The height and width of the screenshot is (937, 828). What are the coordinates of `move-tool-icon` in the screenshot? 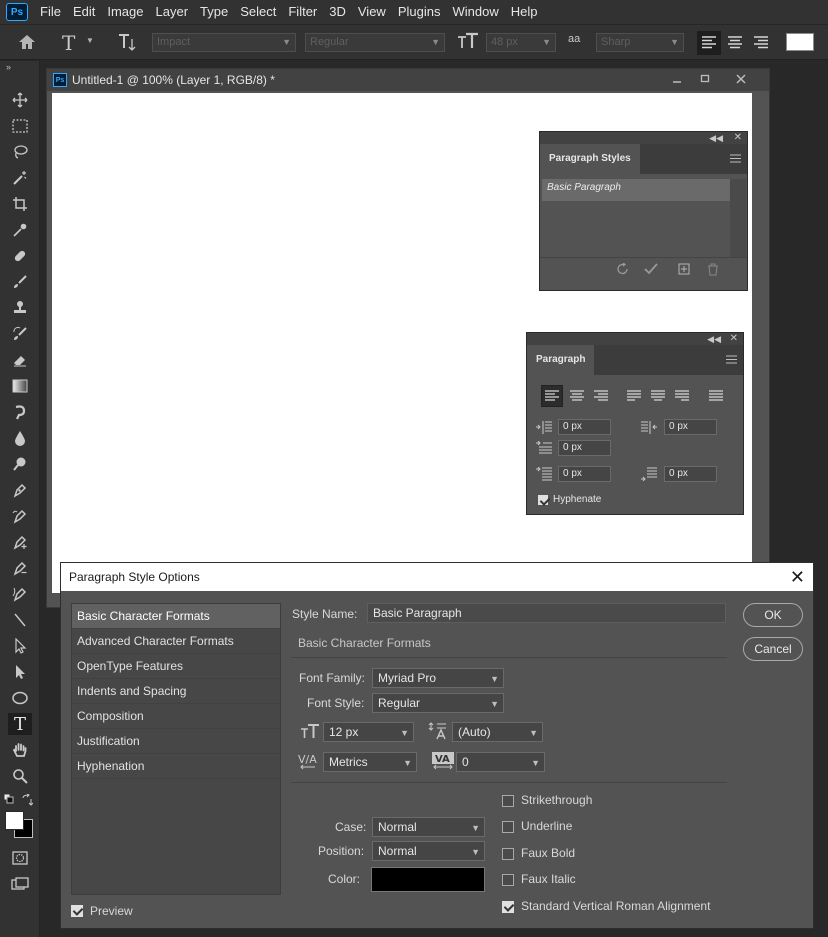 It's located at (20, 100).